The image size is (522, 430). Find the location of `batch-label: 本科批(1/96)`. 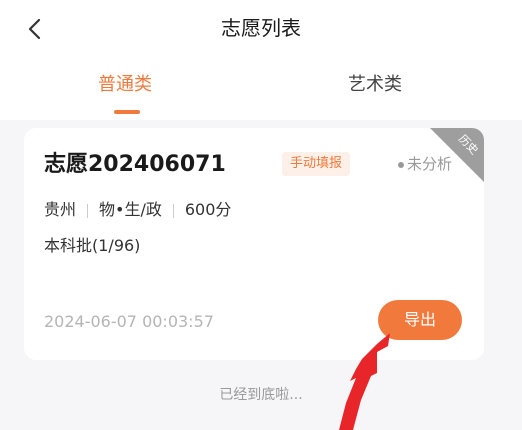

batch-label: 本科批(1/96) is located at coordinates (92, 245).